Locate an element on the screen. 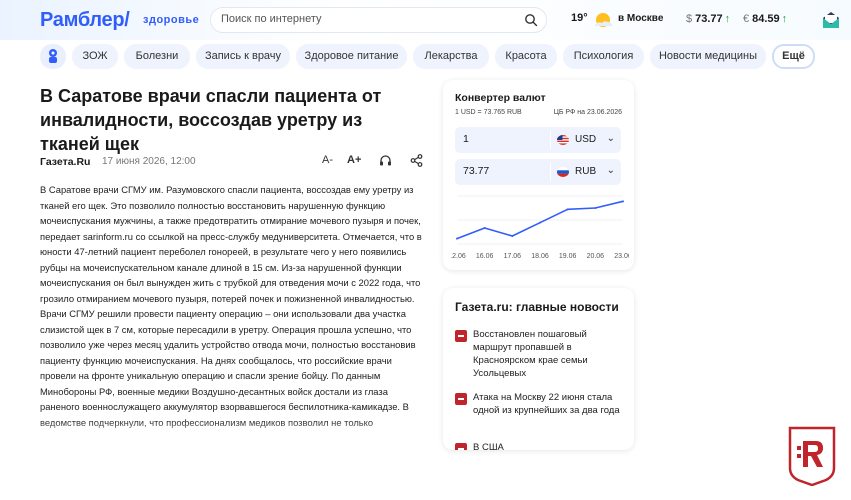  nav-item-doctor-appointment: Запись к врачу is located at coordinates (243, 56).